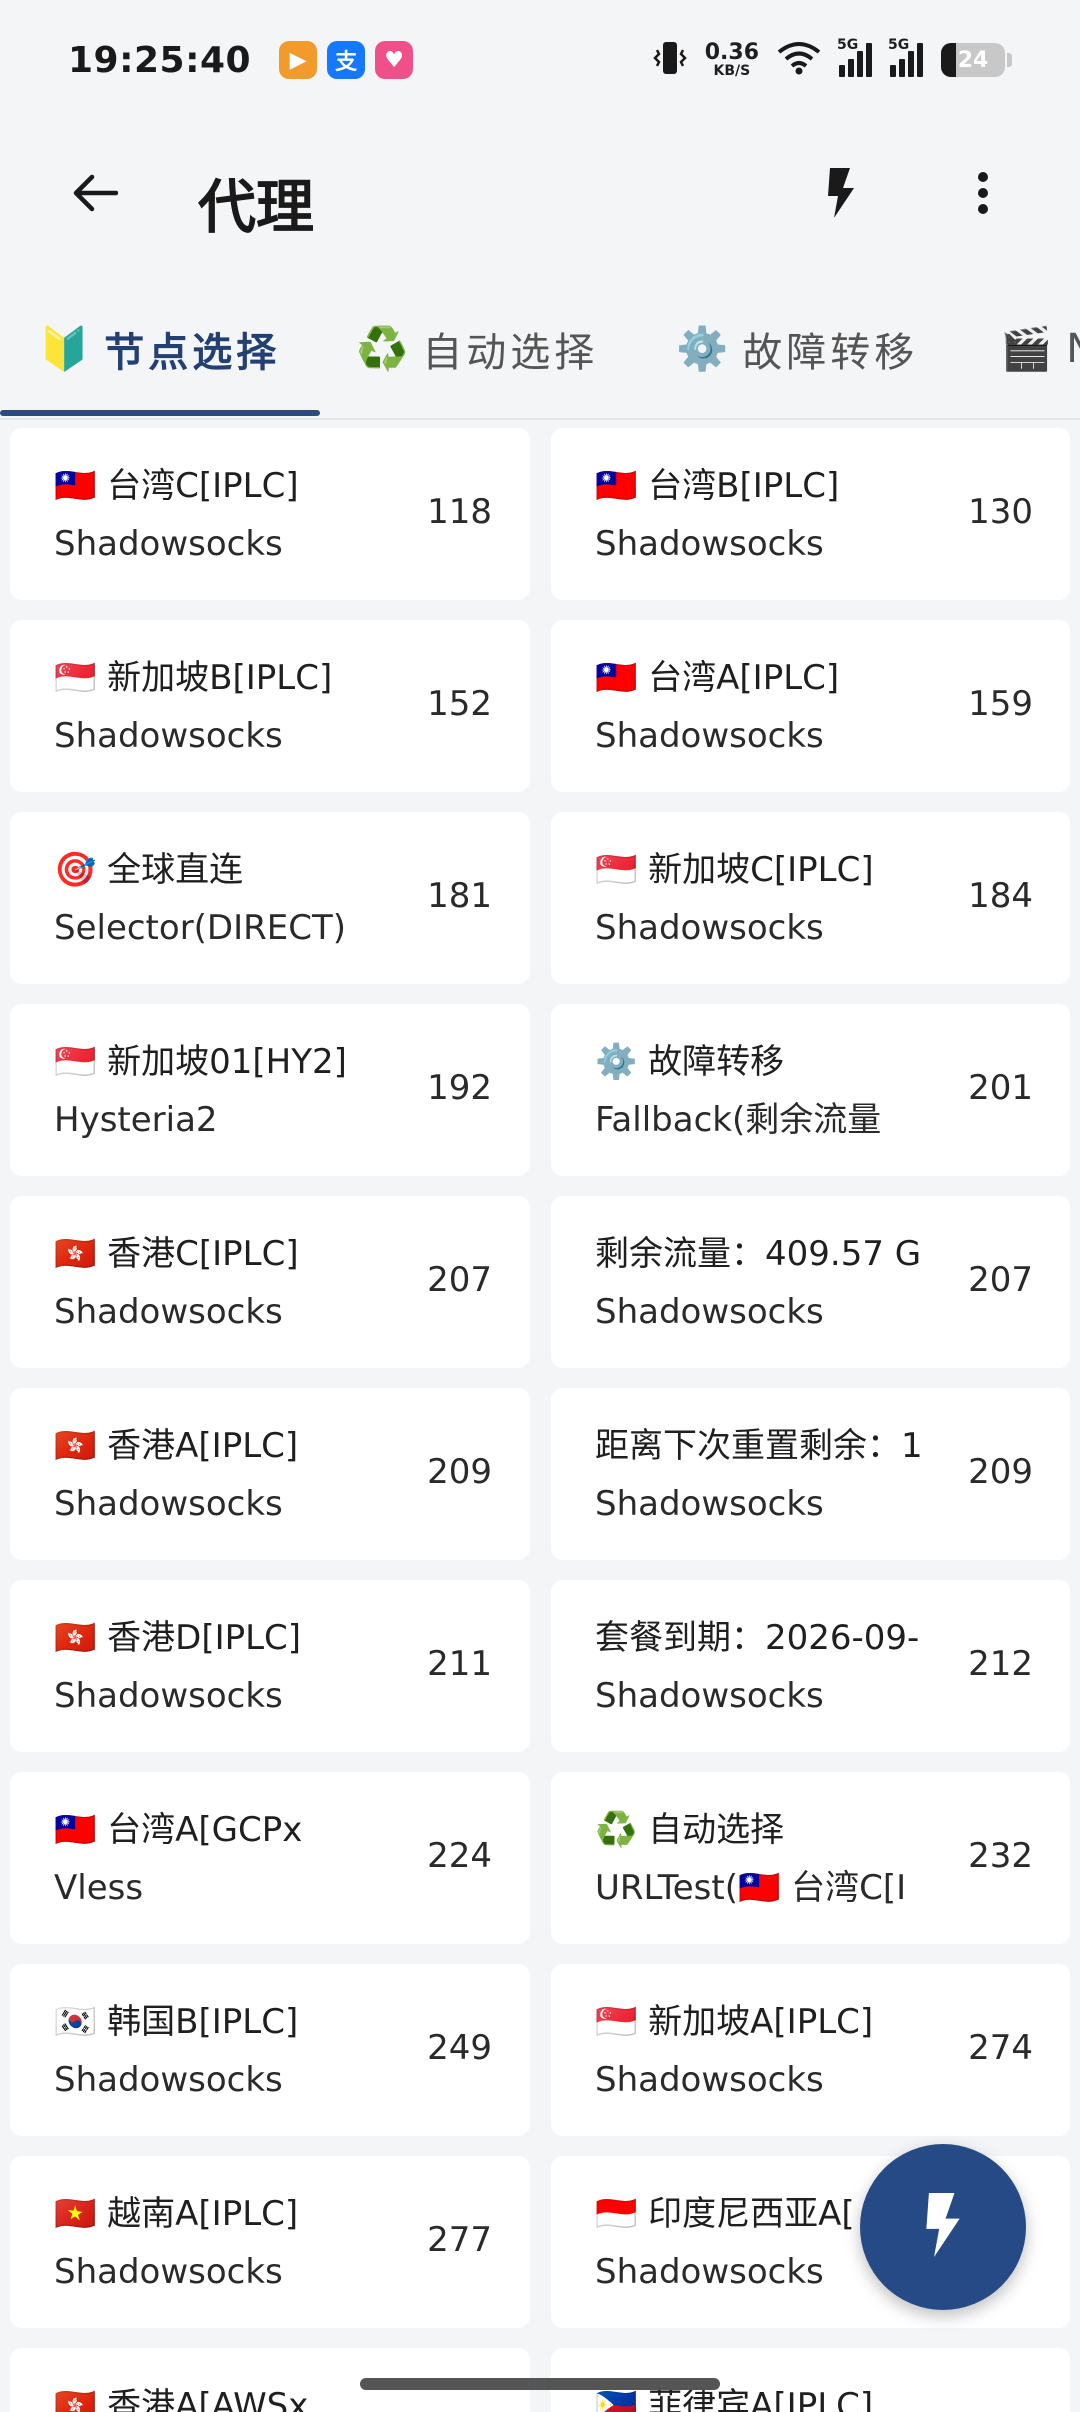 Image resolution: width=1080 pixels, height=2412 pixels. What do you see at coordinates (1073, 349) in the screenshot?
I see `tab-label: N` at bounding box center [1073, 349].